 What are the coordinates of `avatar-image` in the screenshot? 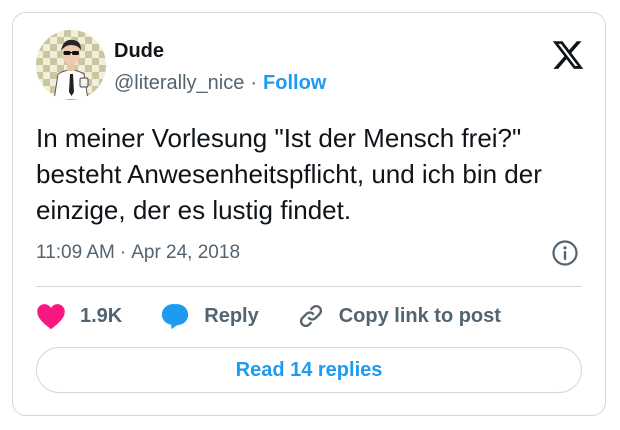 It's located at (71, 65).